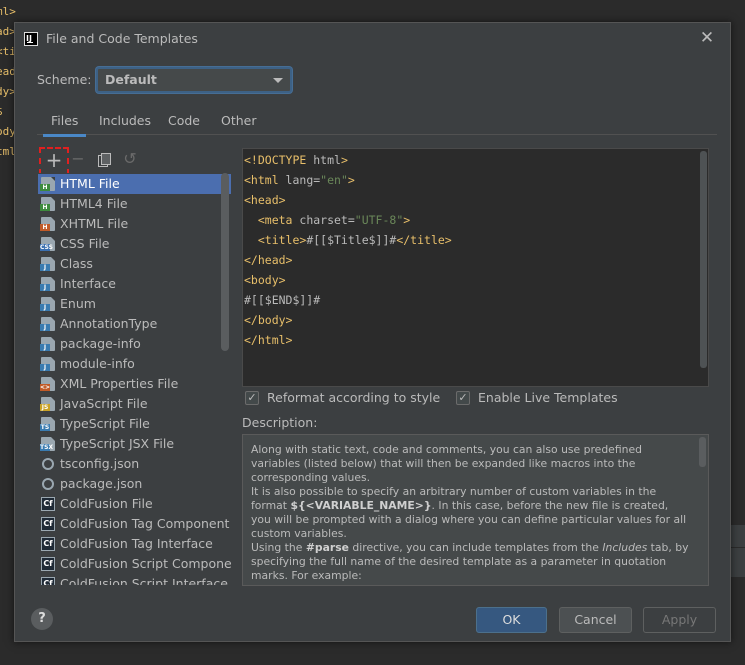 The image size is (745, 665). I want to click on code-token: <body>, so click(265, 280).